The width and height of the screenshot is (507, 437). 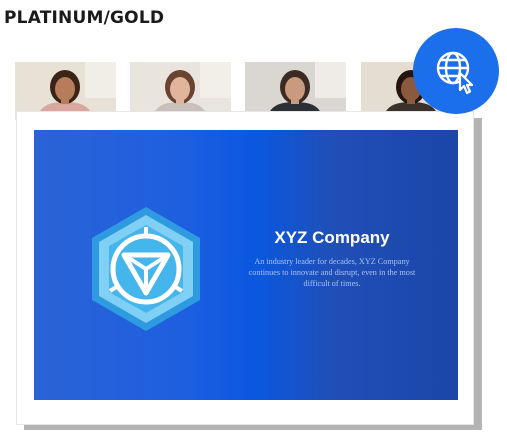 What do you see at coordinates (84, 18) in the screenshot?
I see `page-title: PLATINUM/GOLD` at bounding box center [84, 18].